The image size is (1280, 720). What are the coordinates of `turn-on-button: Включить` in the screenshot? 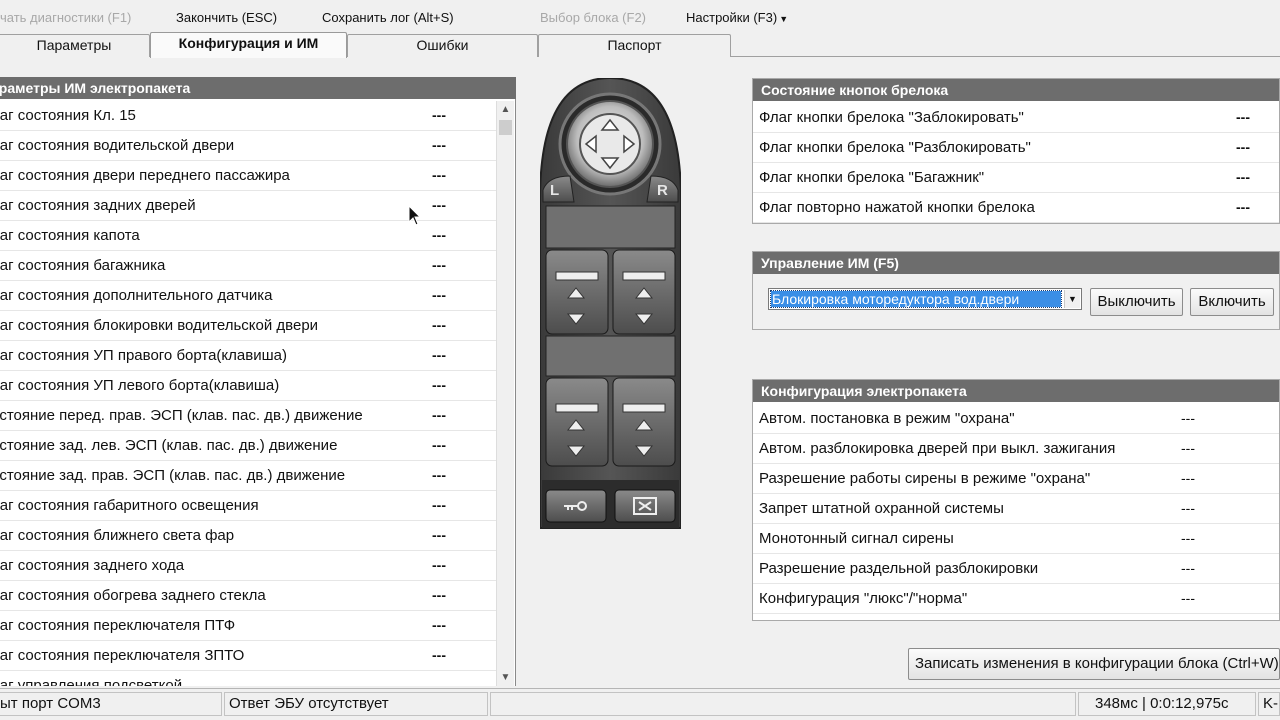 It's located at (1232, 302).